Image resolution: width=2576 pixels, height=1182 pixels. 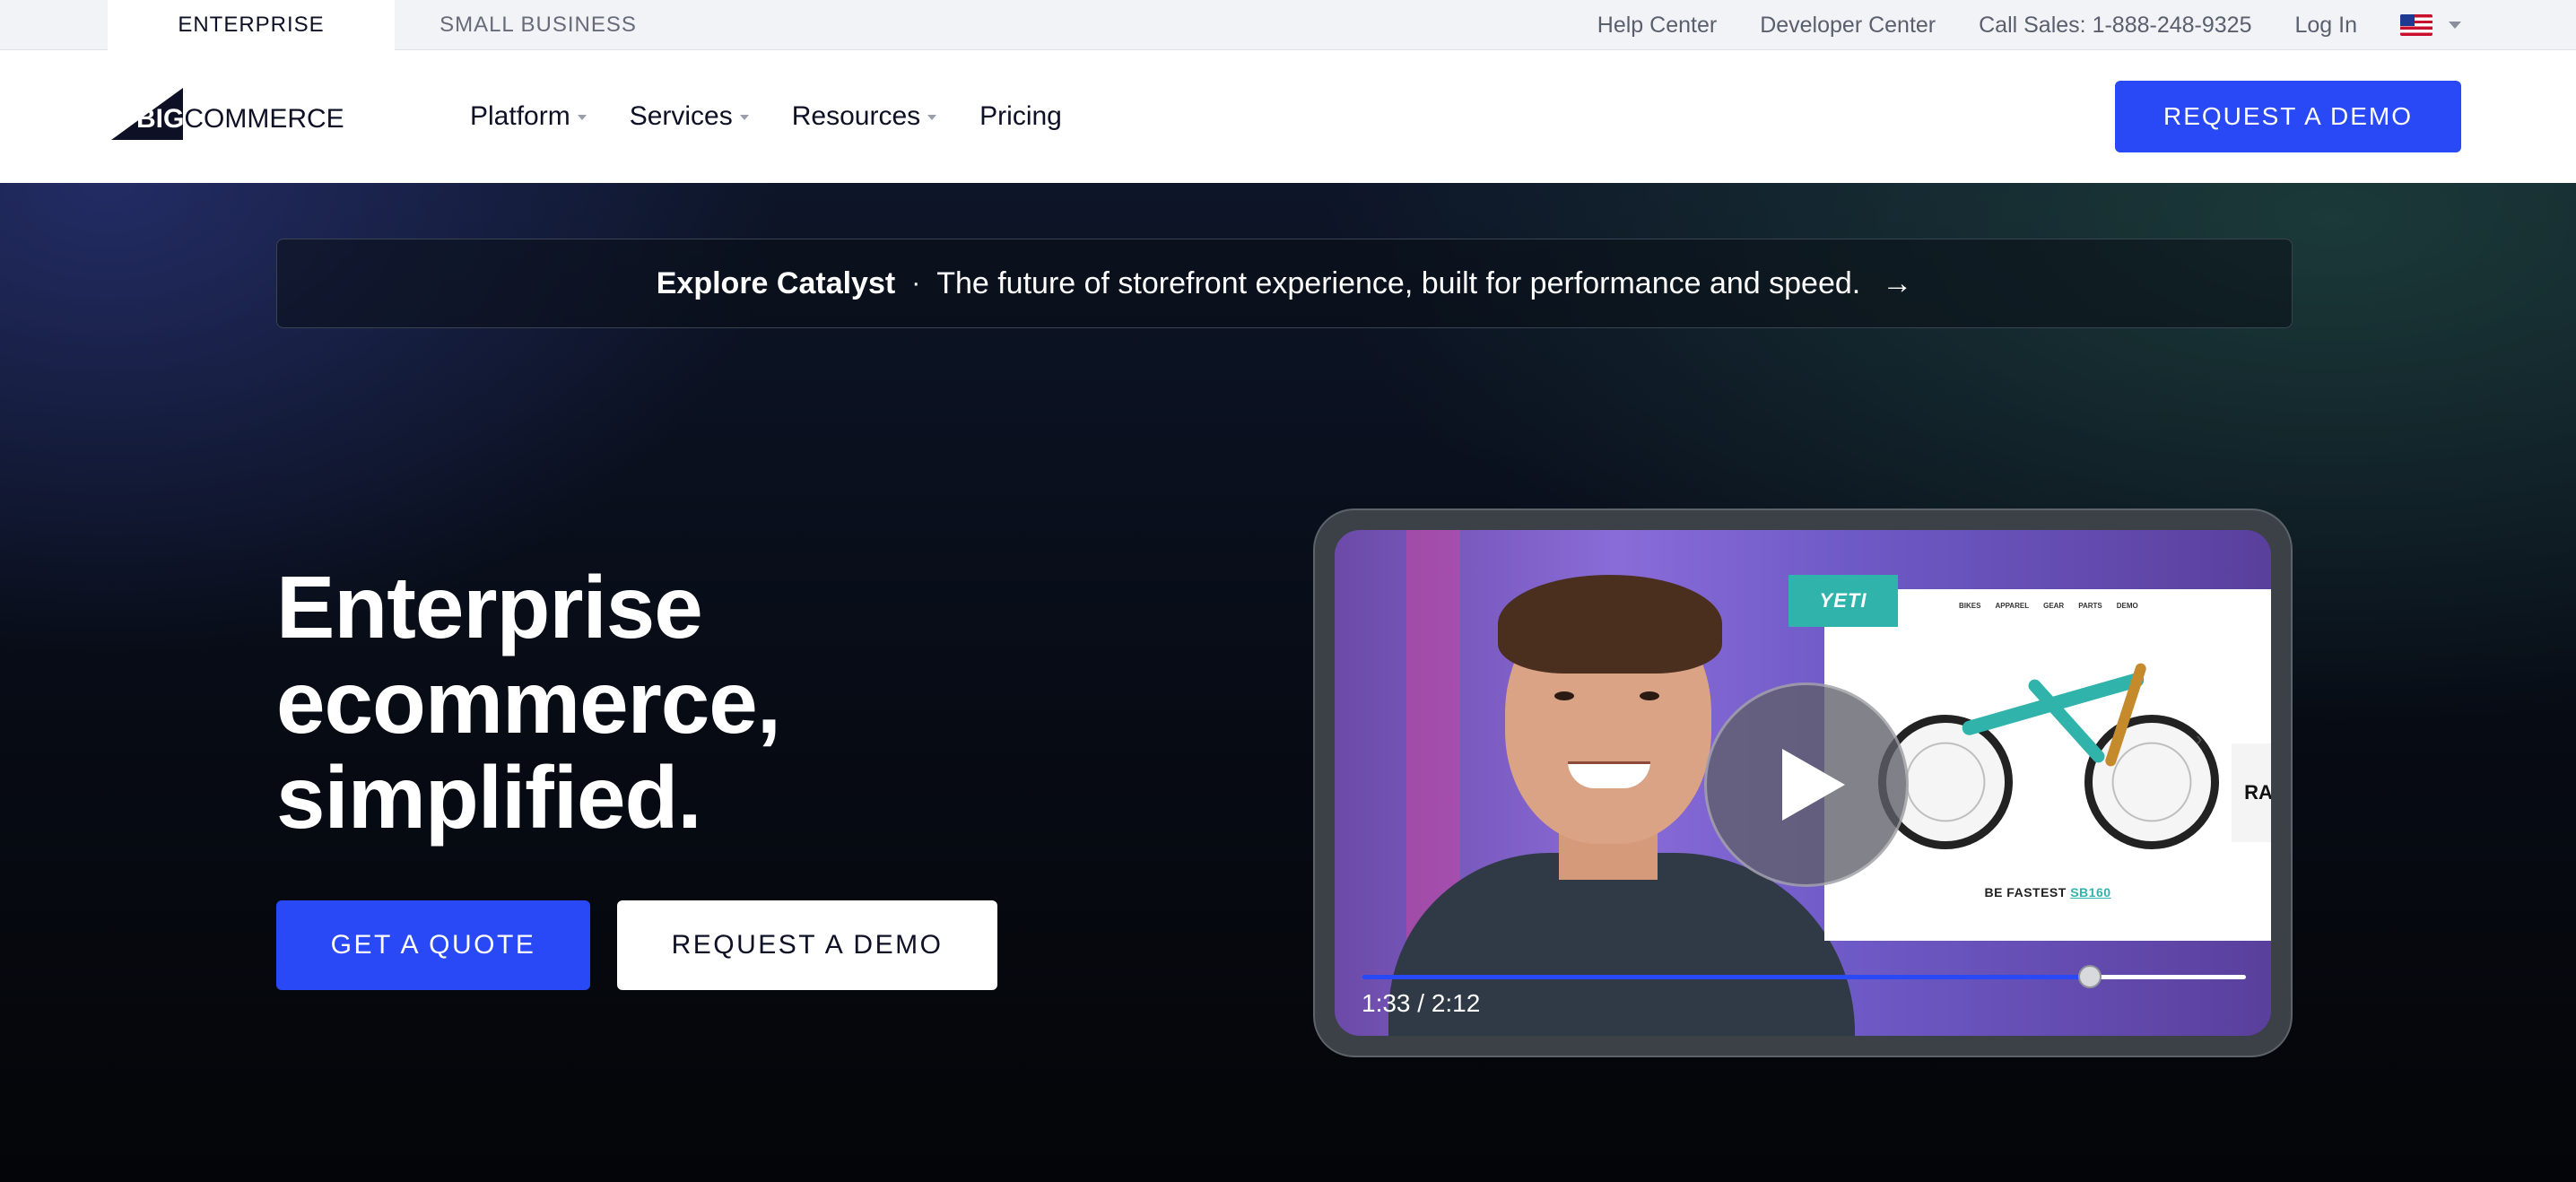 I want to click on arrow-right-icon: →, so click(x=1897, y=282).